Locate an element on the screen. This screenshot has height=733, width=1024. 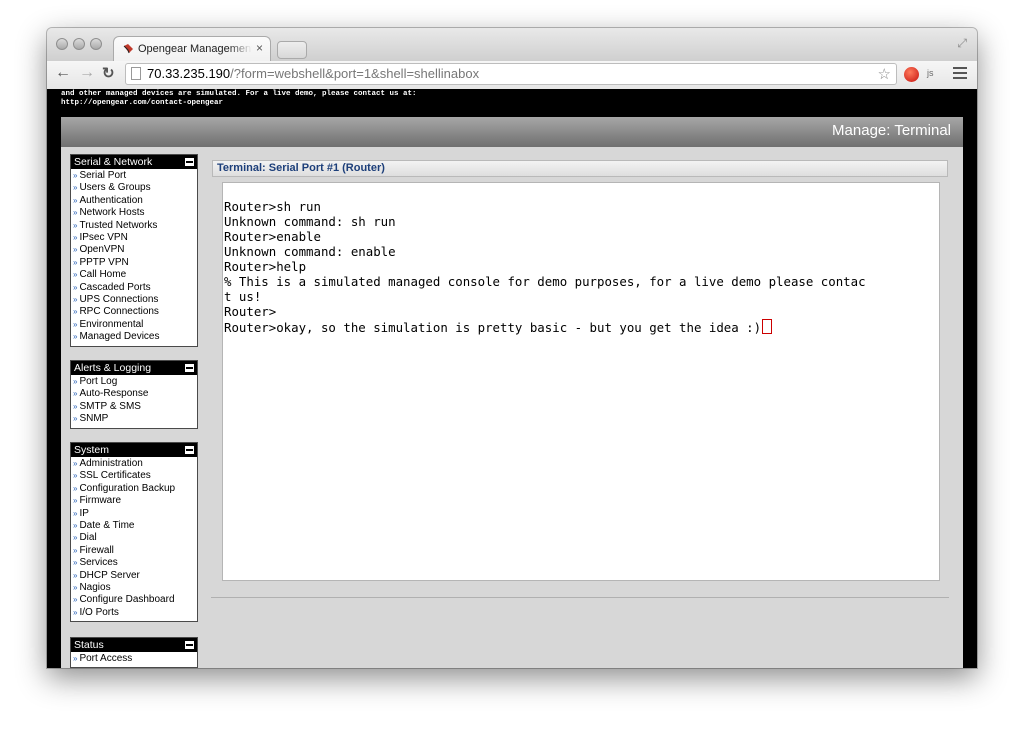
menu-item: » Configure Dashboard is located at coordinates (135, 600).